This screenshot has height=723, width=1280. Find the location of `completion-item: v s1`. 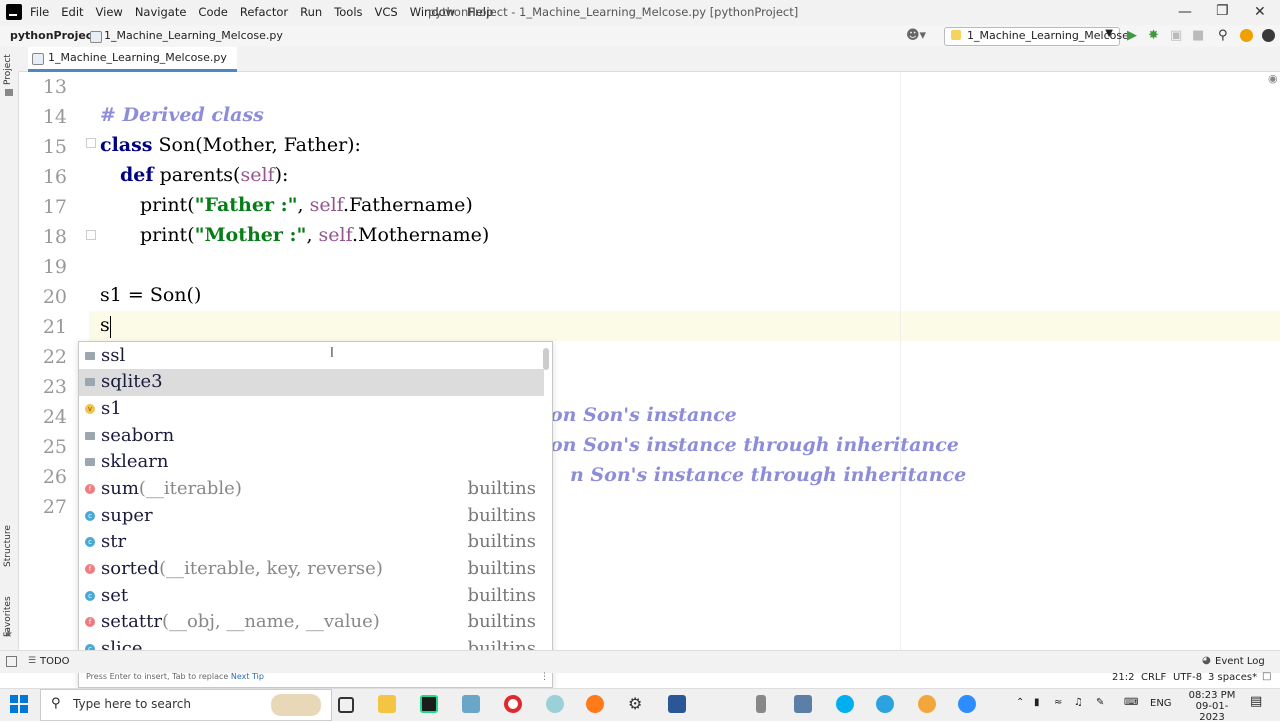

completion-item: v s1 is located at coordinates (311, 409).